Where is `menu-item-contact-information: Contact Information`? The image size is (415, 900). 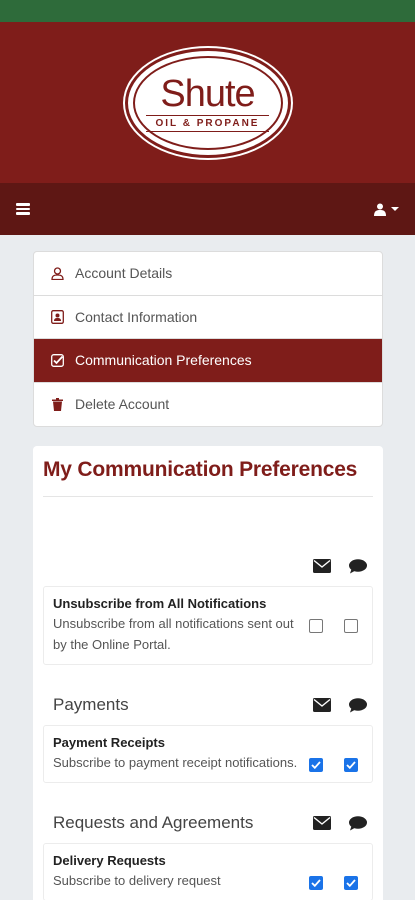
menu-item-contact-information: Contact Information is located at coordinates (208, 317).